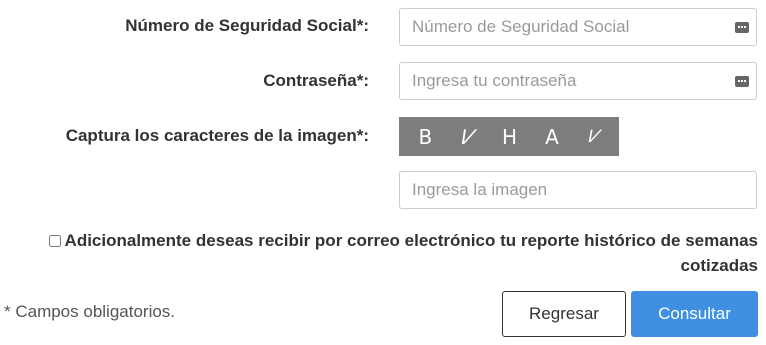 The width and height of the screenshot is (766, 345). I want to click on required-fields-note: * Campos obligatorios., so click(90, 311).